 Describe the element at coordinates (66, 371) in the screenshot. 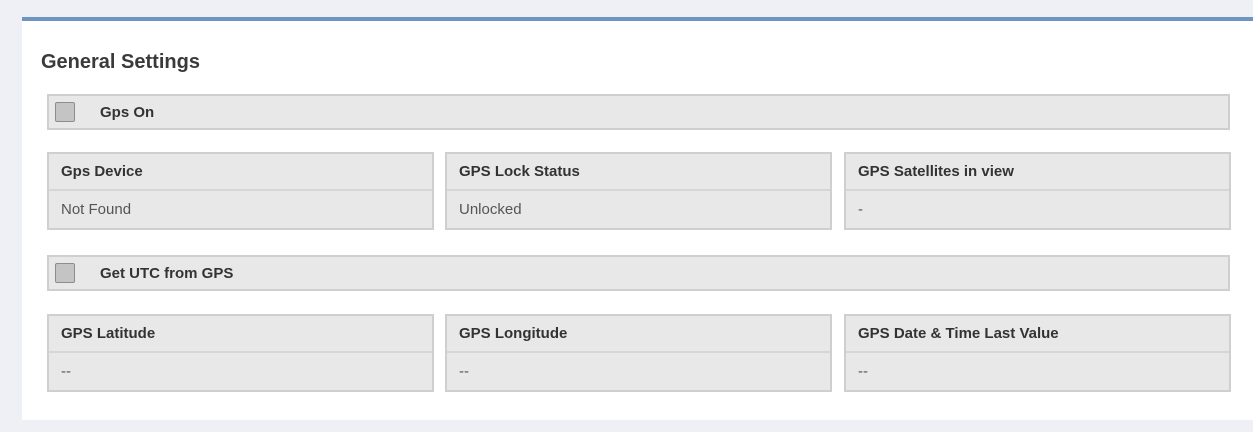

I see `gps-latitude-value: --` at that location.